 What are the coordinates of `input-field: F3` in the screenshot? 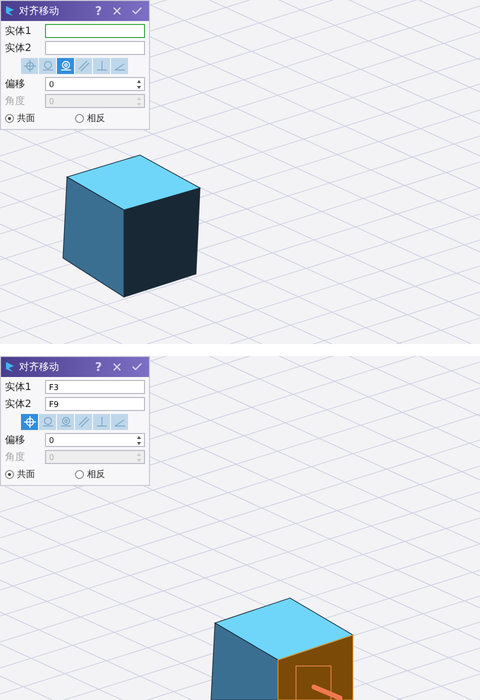 It's located at (95, 387).